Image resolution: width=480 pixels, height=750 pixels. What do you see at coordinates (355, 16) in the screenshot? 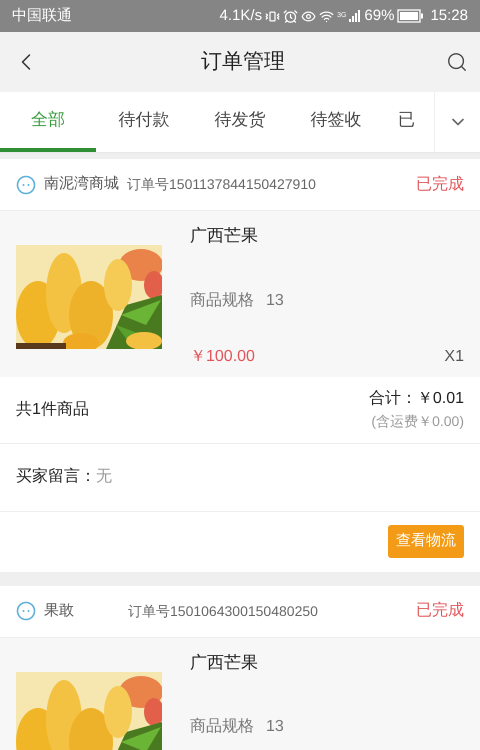
I see `signal-icon` at bounding box center [355, 16].